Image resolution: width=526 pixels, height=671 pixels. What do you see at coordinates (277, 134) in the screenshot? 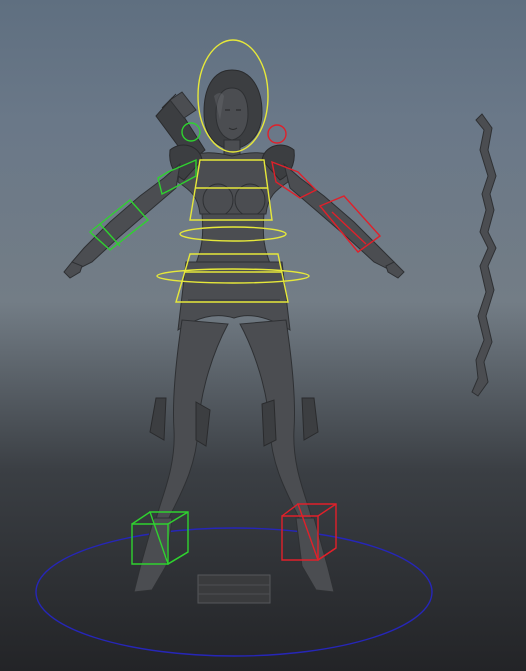
I see `right-shoulder-control` at bounding box center [277, 134].